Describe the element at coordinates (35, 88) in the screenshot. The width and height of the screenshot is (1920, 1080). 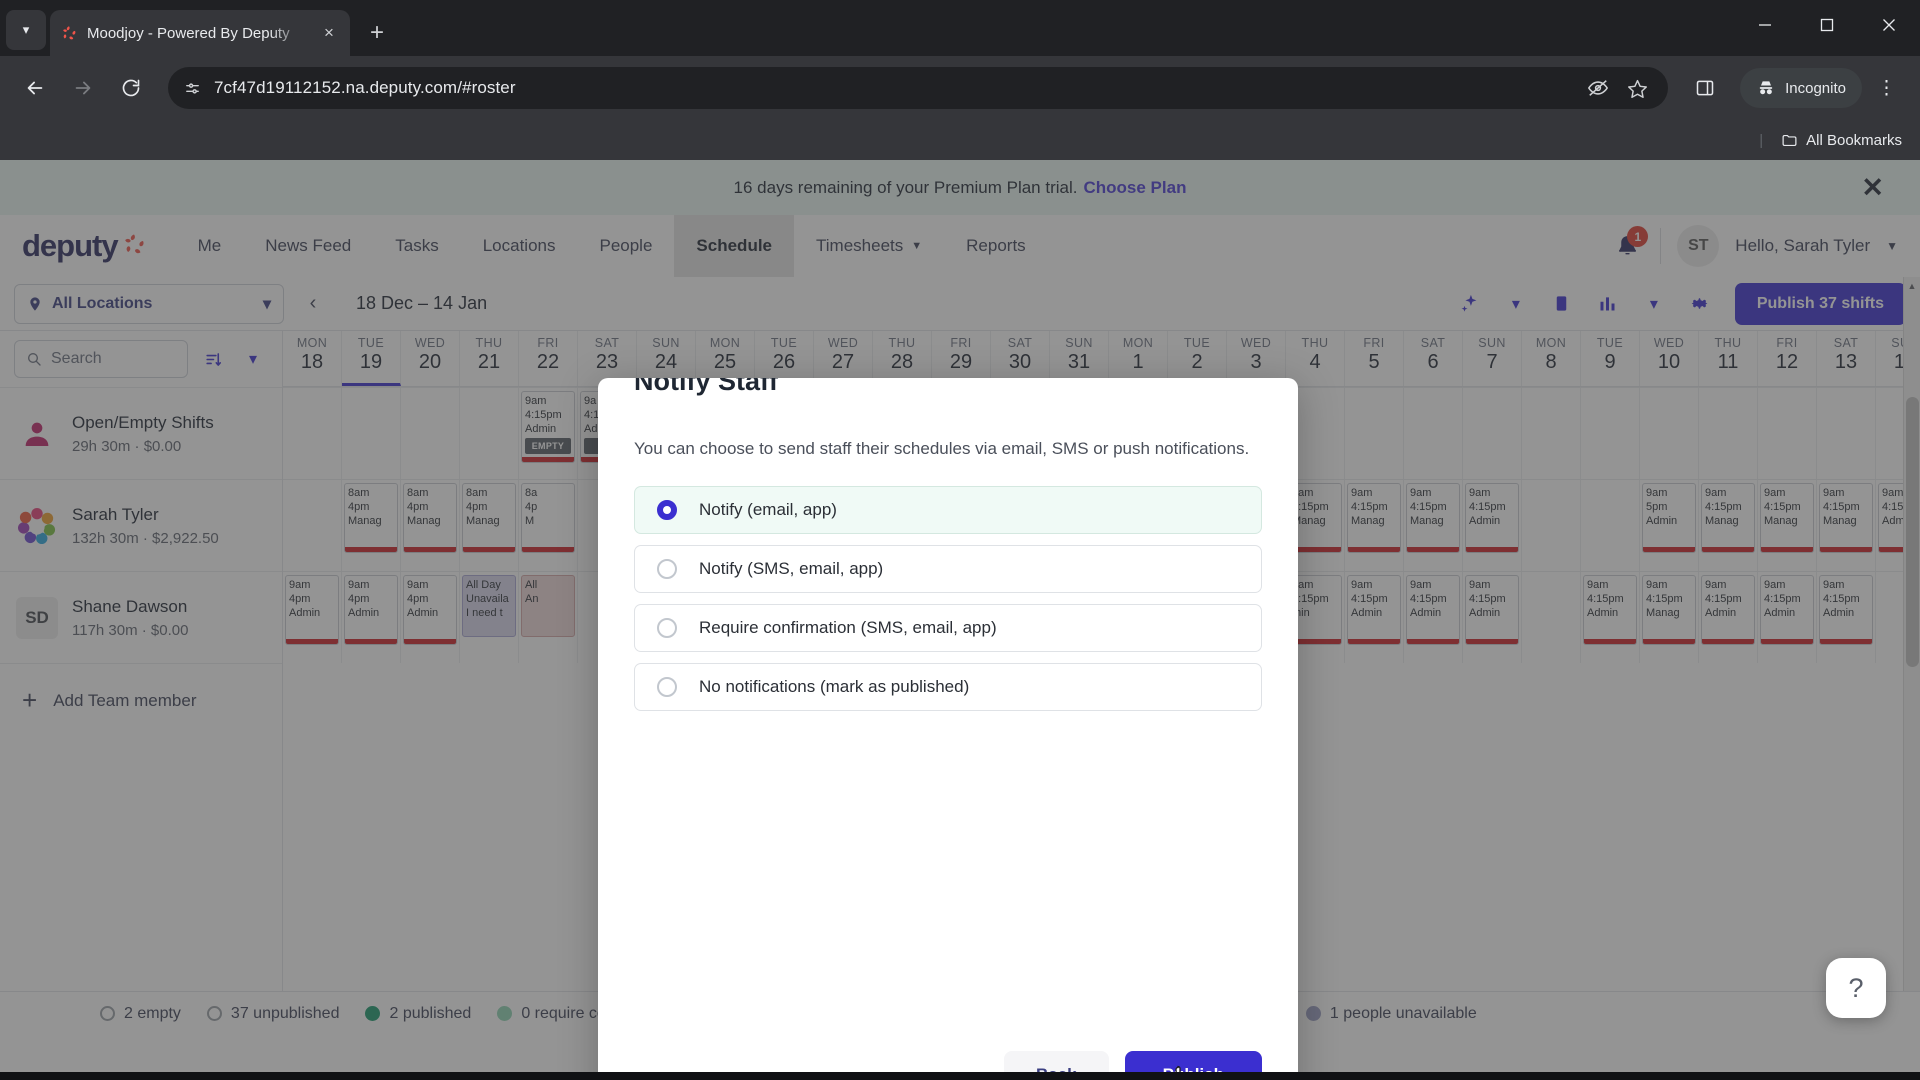
I see `back-icon` at that location.